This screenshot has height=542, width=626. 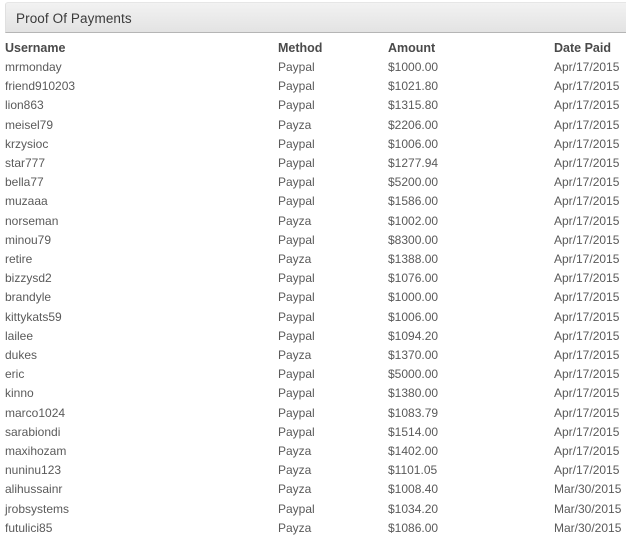 I want to click on cell-username: bizzysd2, so click(x=28, y=278).